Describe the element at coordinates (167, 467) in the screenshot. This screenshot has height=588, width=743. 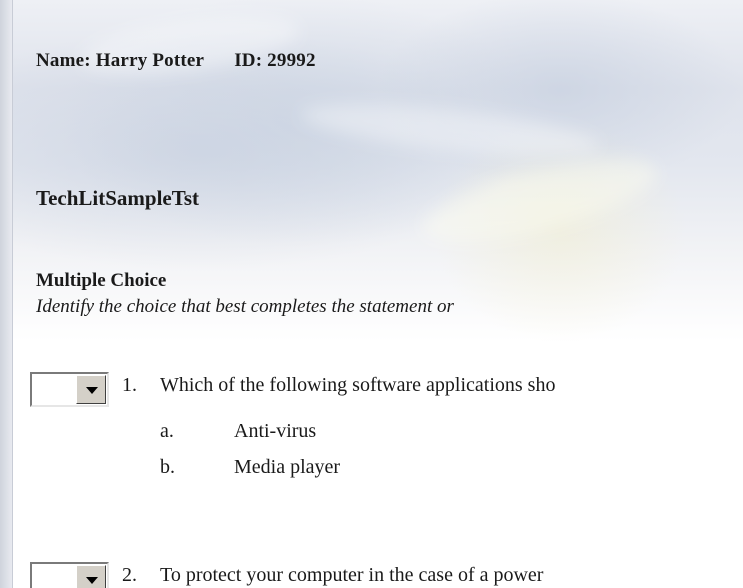
I see `option-letter: b.` at that location.